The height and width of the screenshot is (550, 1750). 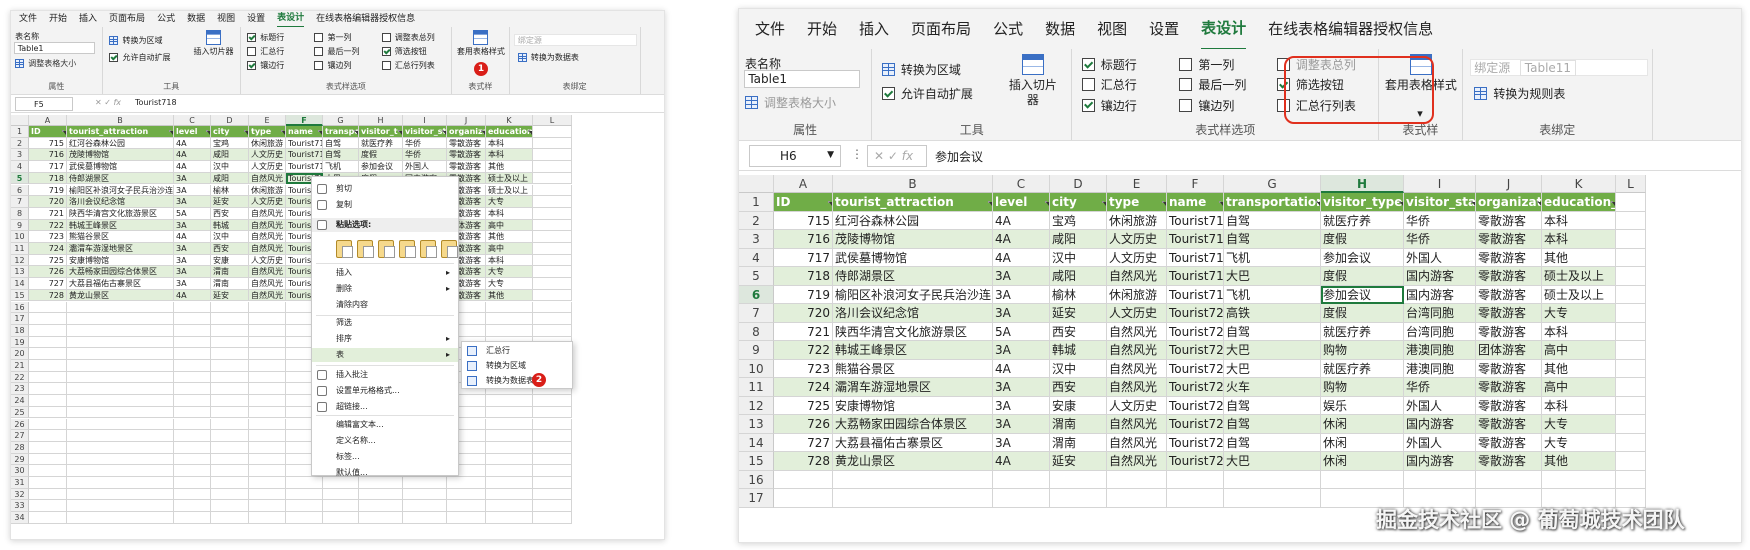 I want to click on left-binding-source-input: 绑定源, so click(x=576, y=39).